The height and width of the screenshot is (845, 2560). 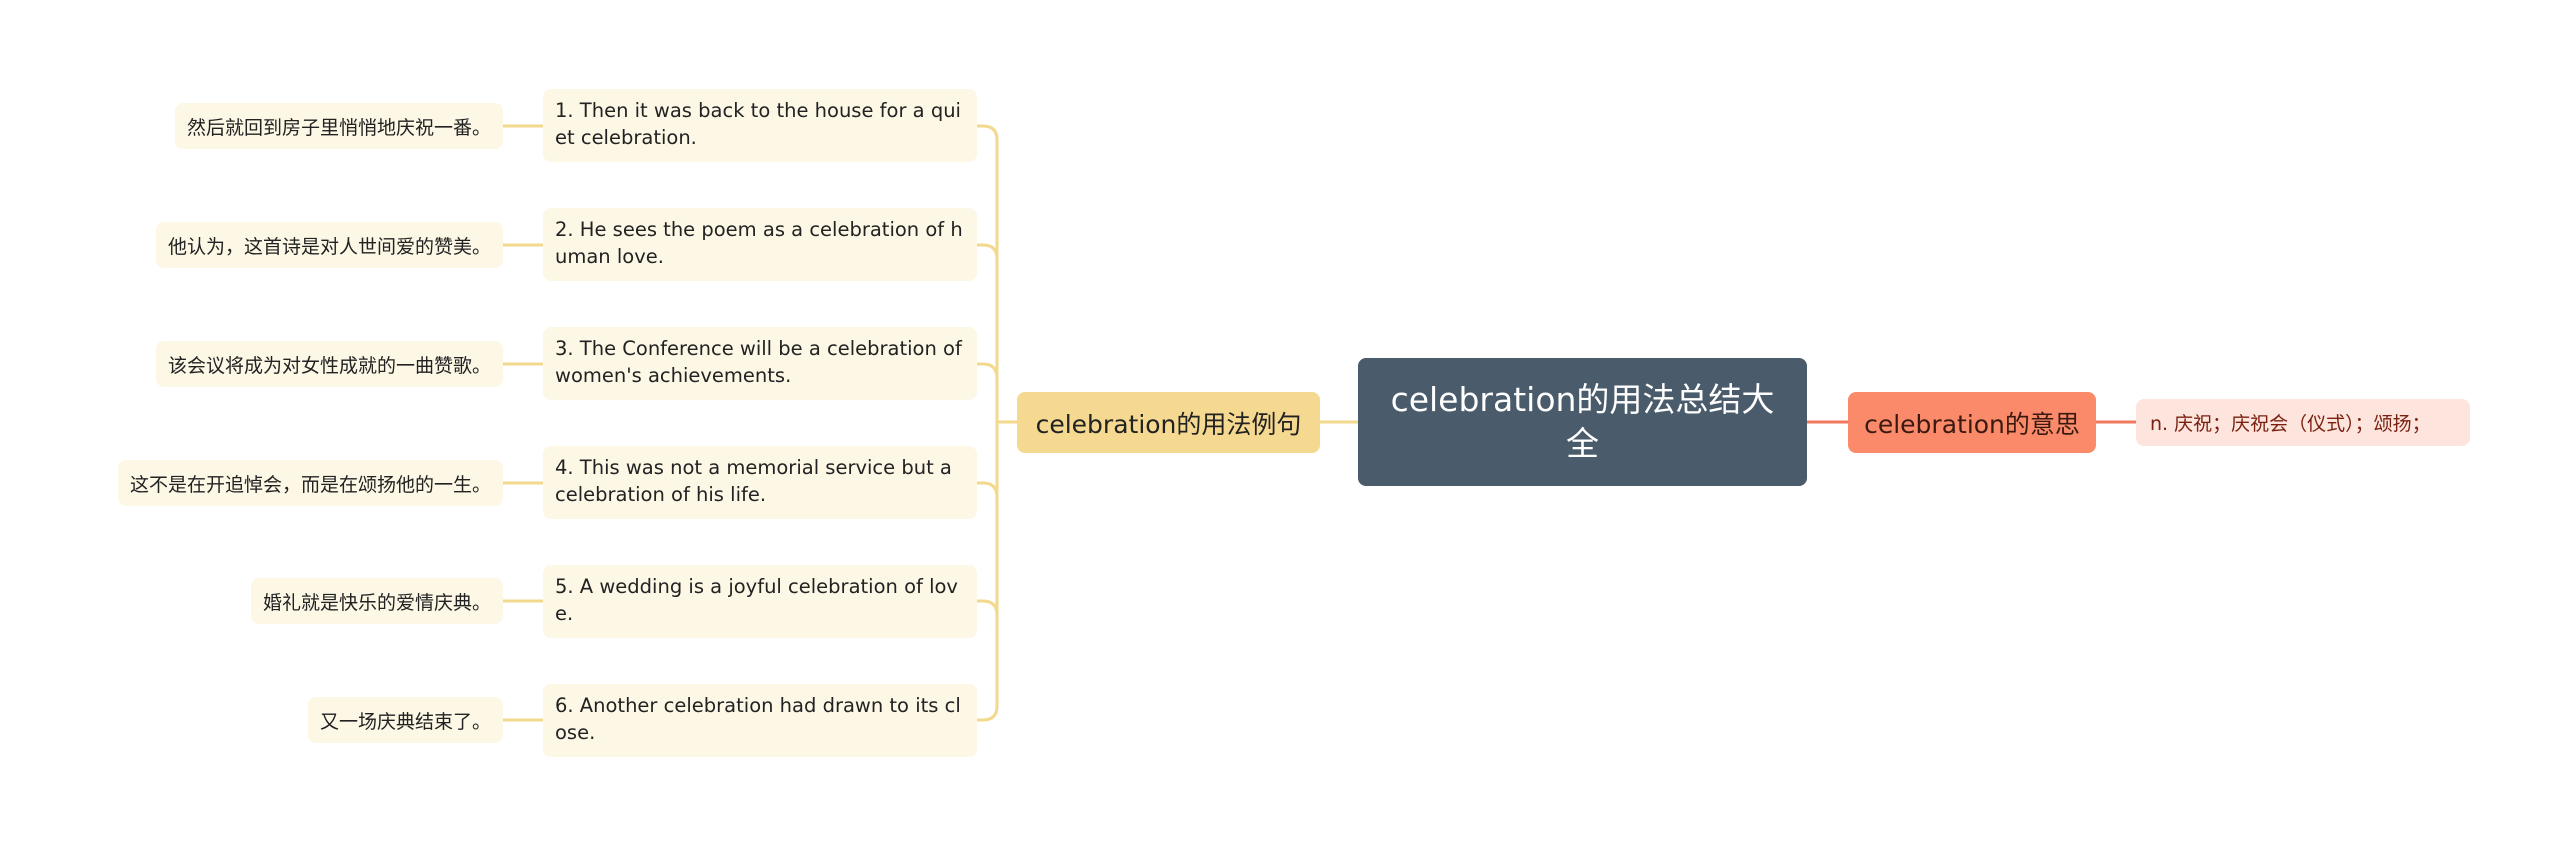 I want to click on example-translation-text: 然后就回到房子里悄悄地庆祝一番。, so click(x=338, y=127).